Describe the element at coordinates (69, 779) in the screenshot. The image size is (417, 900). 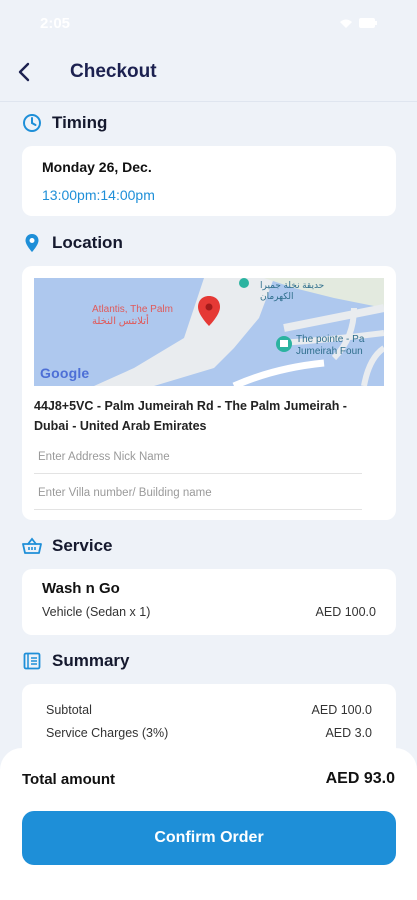
I see `total-label: Total amount` at that location.